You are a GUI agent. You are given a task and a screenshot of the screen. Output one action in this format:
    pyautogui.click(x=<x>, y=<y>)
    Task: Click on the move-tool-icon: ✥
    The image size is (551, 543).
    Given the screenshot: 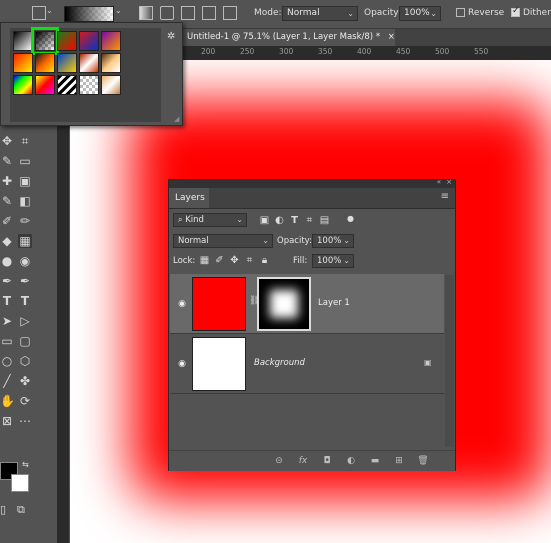 What is the action you would take?
    pyautogui.click(x=7, y=141)
    